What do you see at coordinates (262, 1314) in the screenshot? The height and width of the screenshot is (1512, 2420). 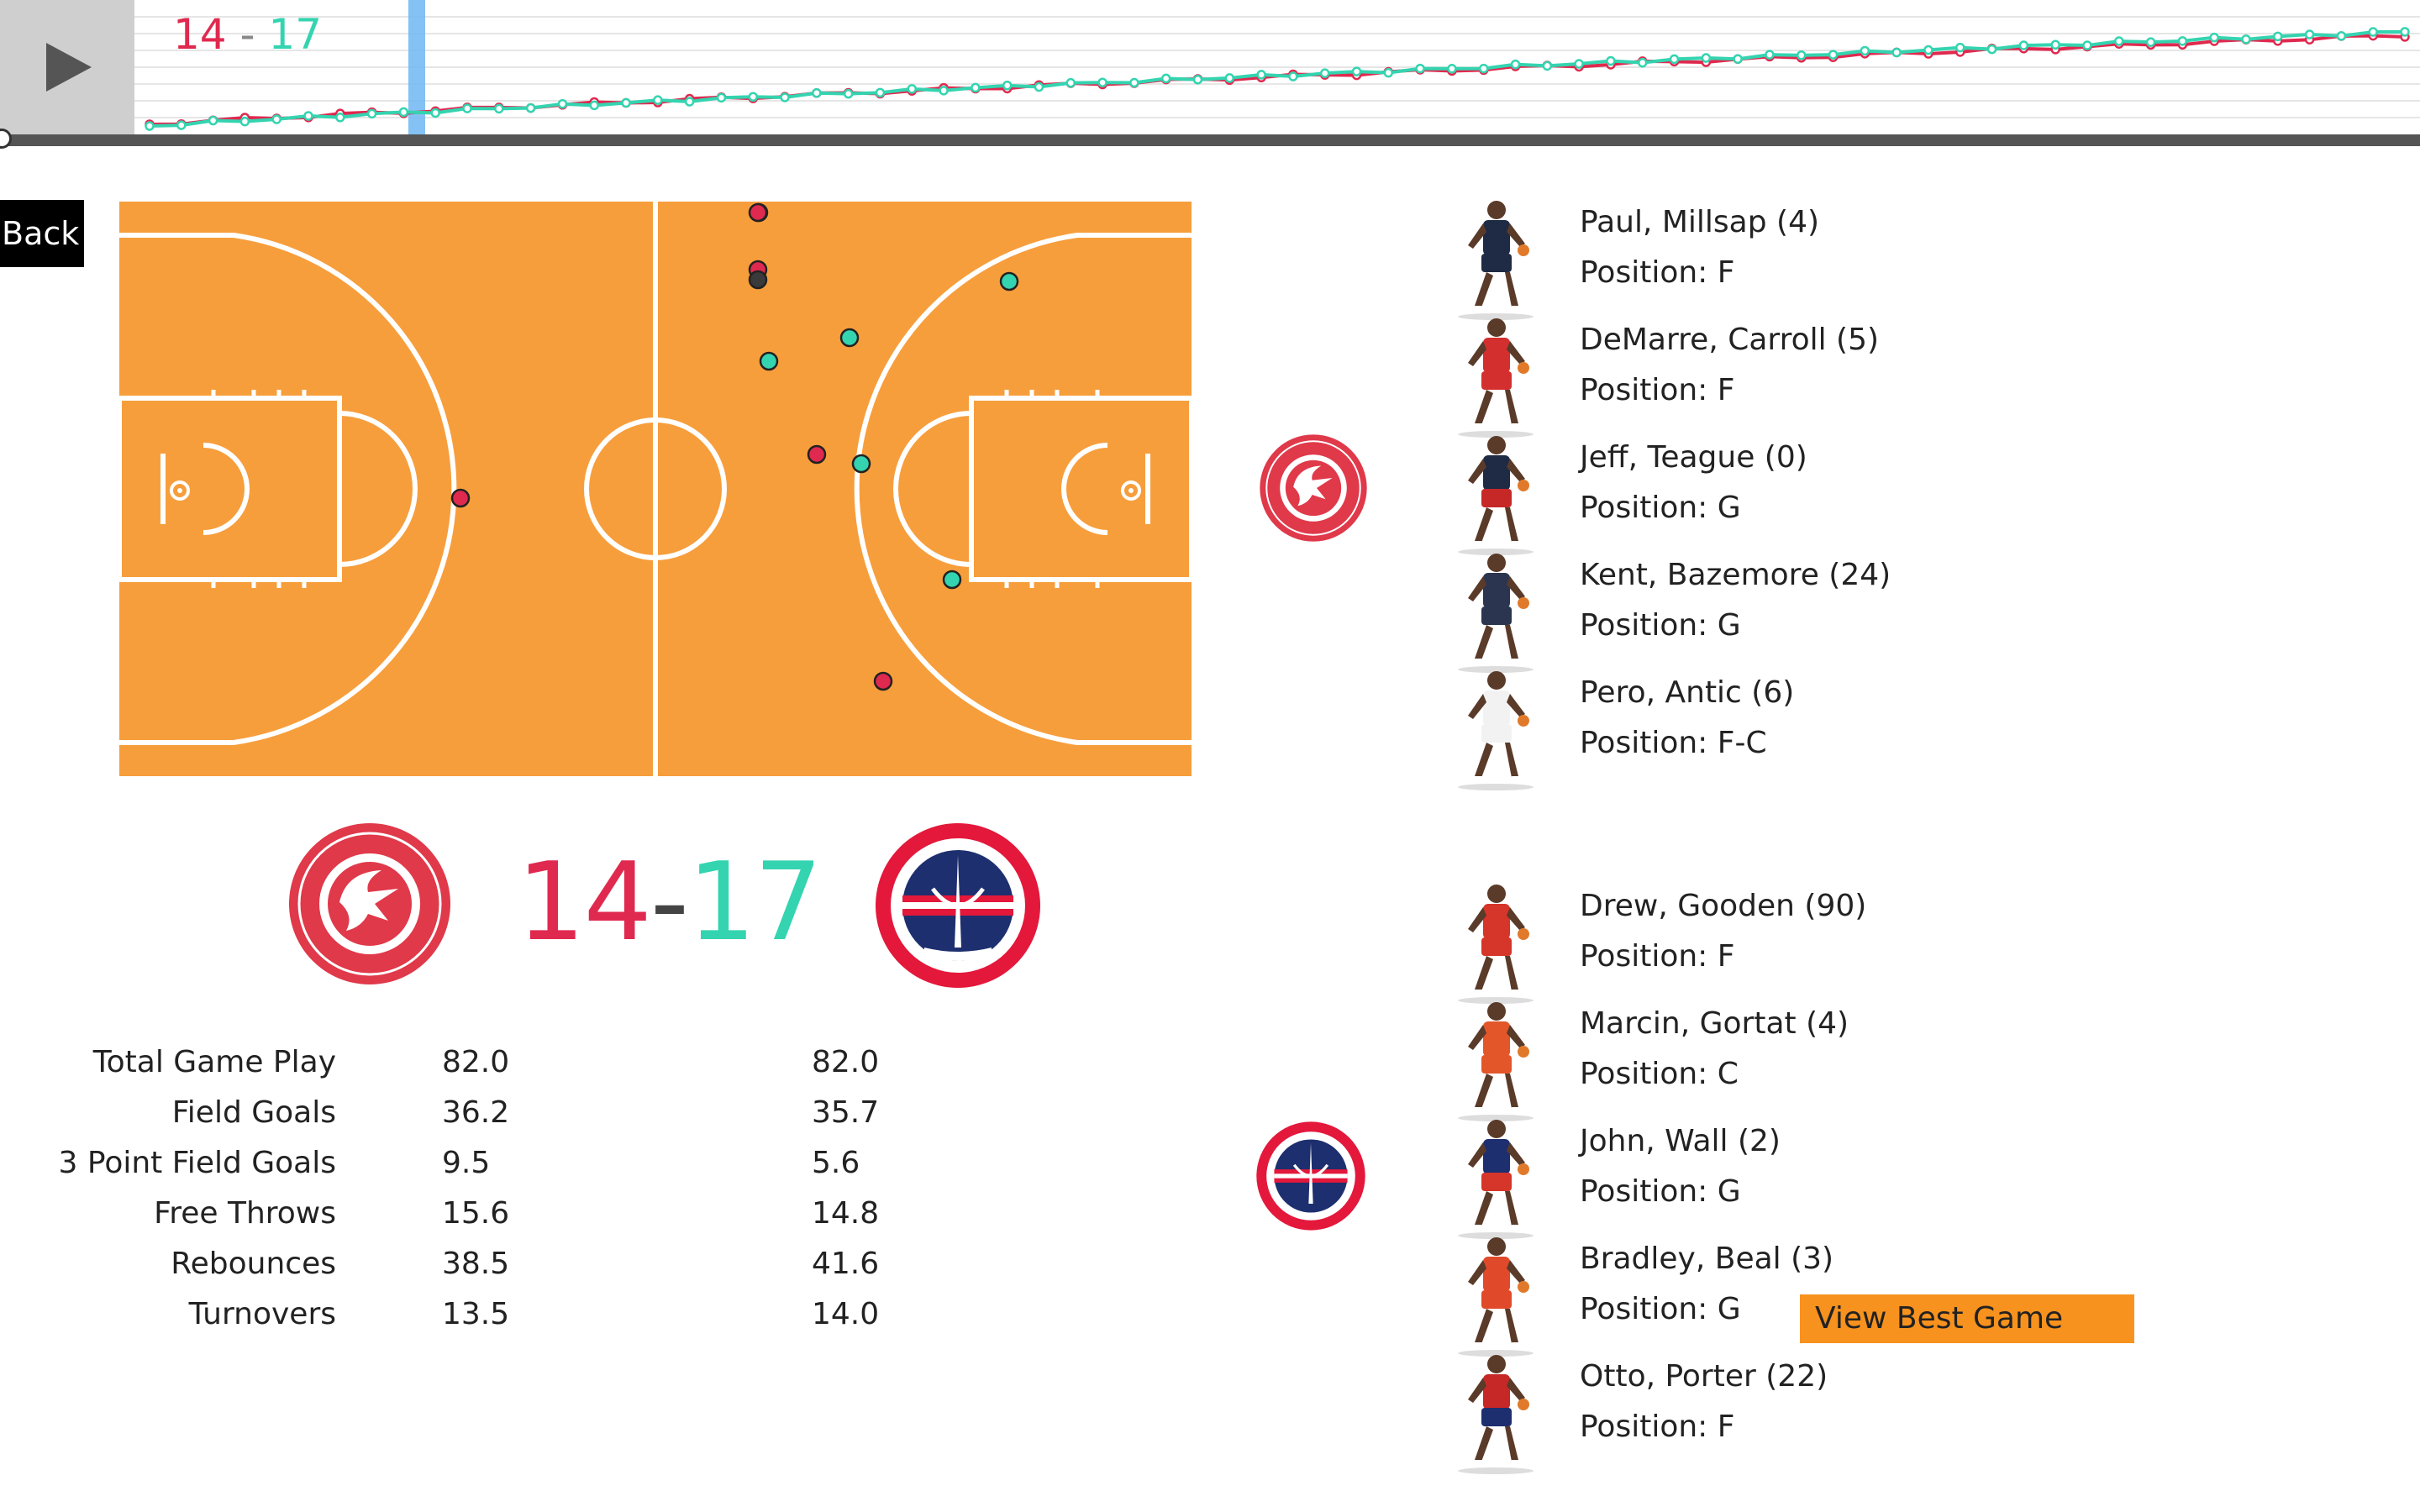 I see `stat-label: Turnovers` at bounding box center [262, 1314].